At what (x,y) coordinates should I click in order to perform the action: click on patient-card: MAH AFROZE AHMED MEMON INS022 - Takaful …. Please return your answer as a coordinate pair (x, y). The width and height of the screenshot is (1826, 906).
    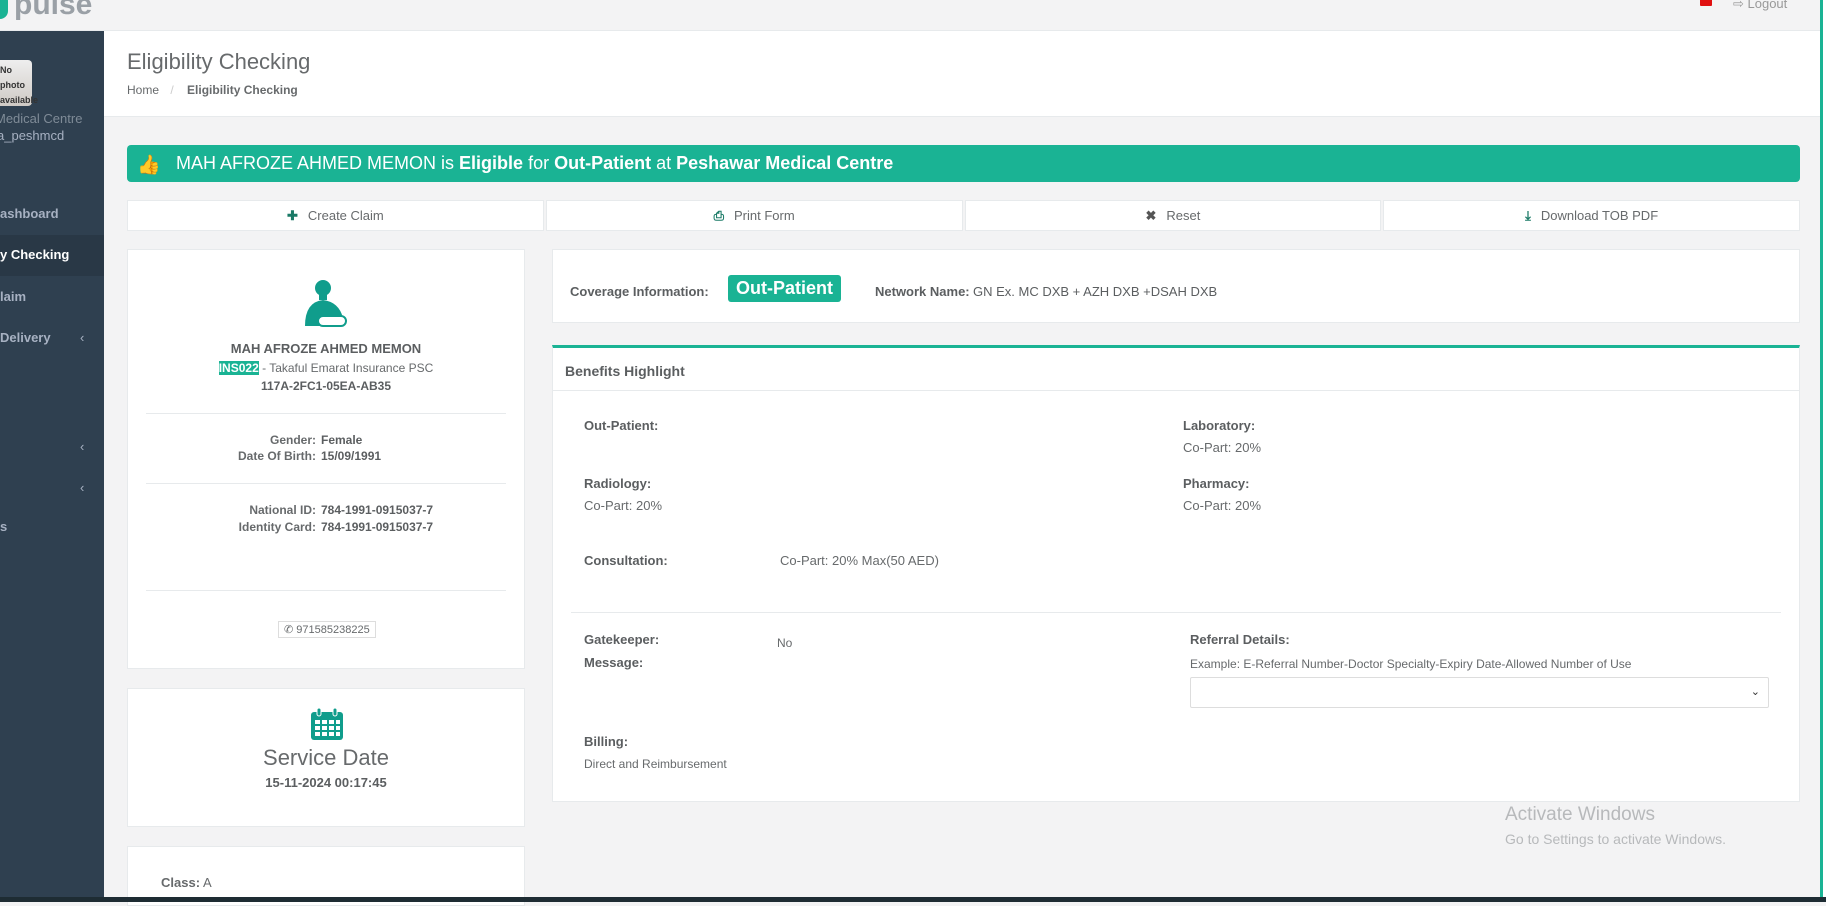
    Looking at the image, I should click on (326, 459).